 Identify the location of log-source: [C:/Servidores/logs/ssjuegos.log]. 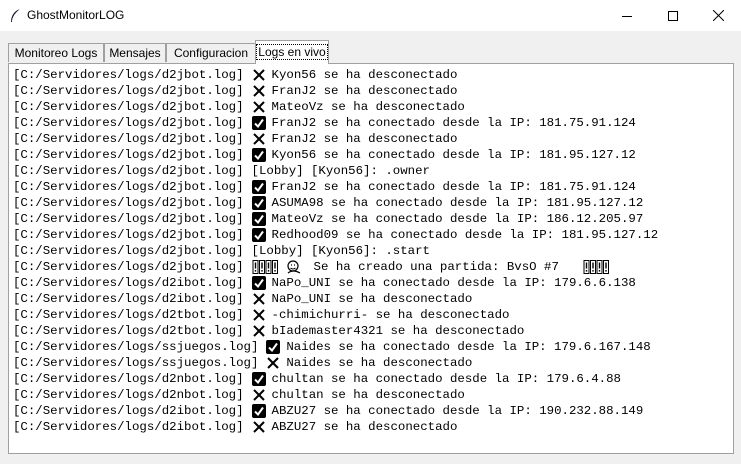
(136, 347).